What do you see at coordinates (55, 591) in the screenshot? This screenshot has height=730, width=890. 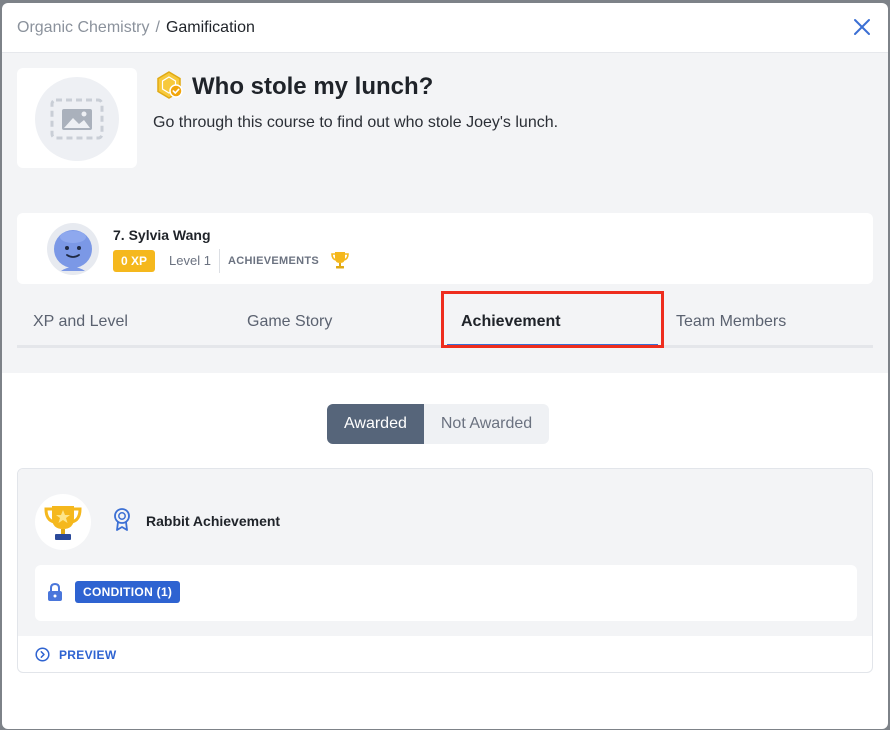 I see `lock-icon` at bounding box center [55, 591].